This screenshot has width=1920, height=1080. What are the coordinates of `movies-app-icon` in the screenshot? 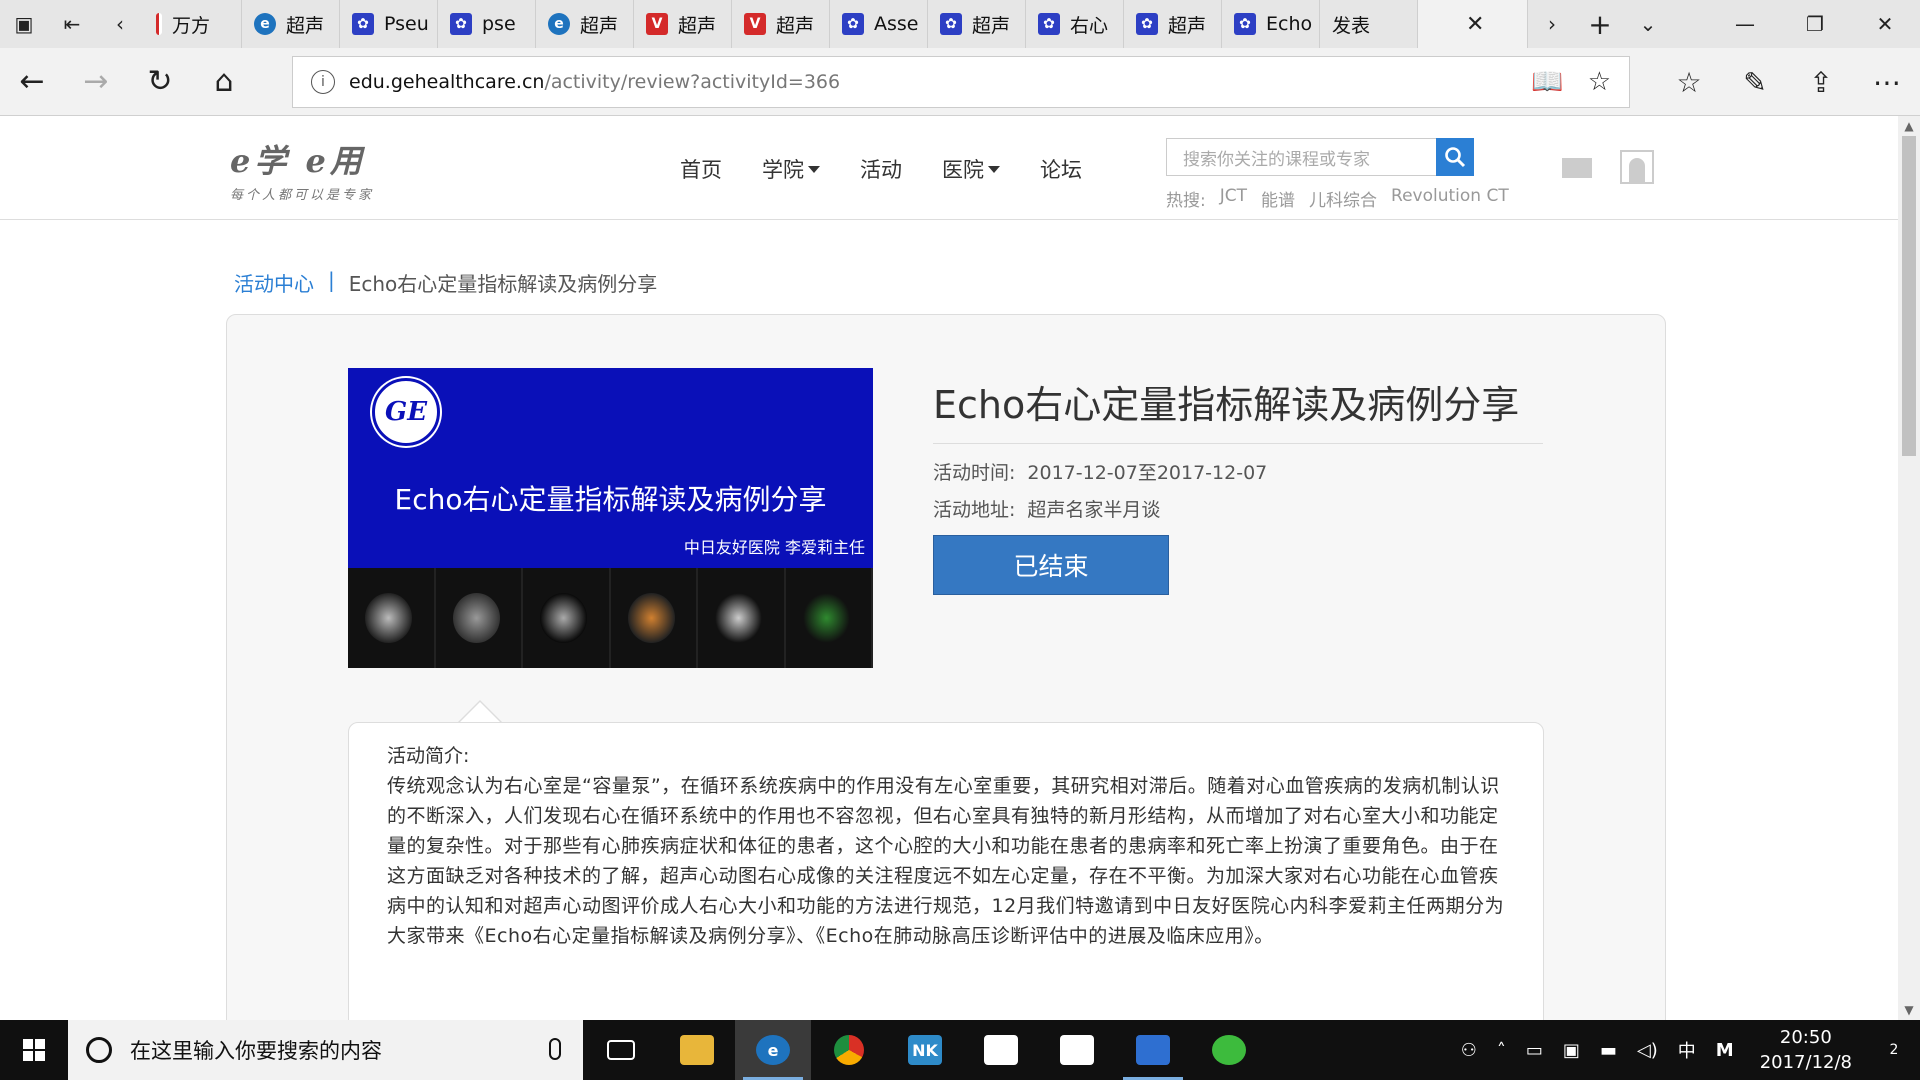 It's located at (1077, 1050).